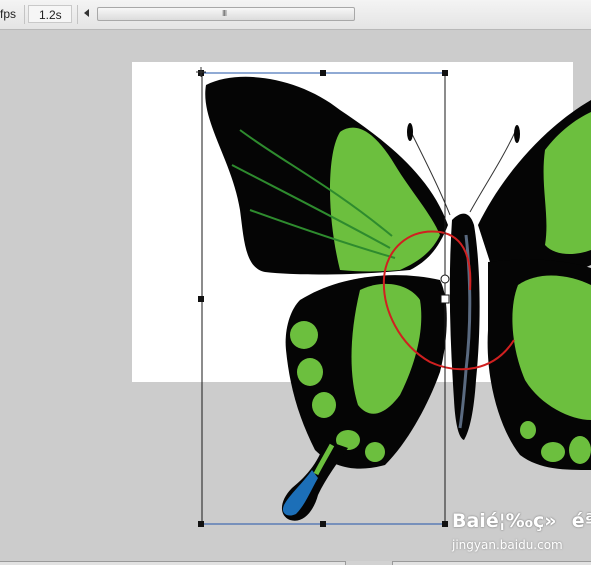  I want to click on registration-cross-icon, so click(201, 72).